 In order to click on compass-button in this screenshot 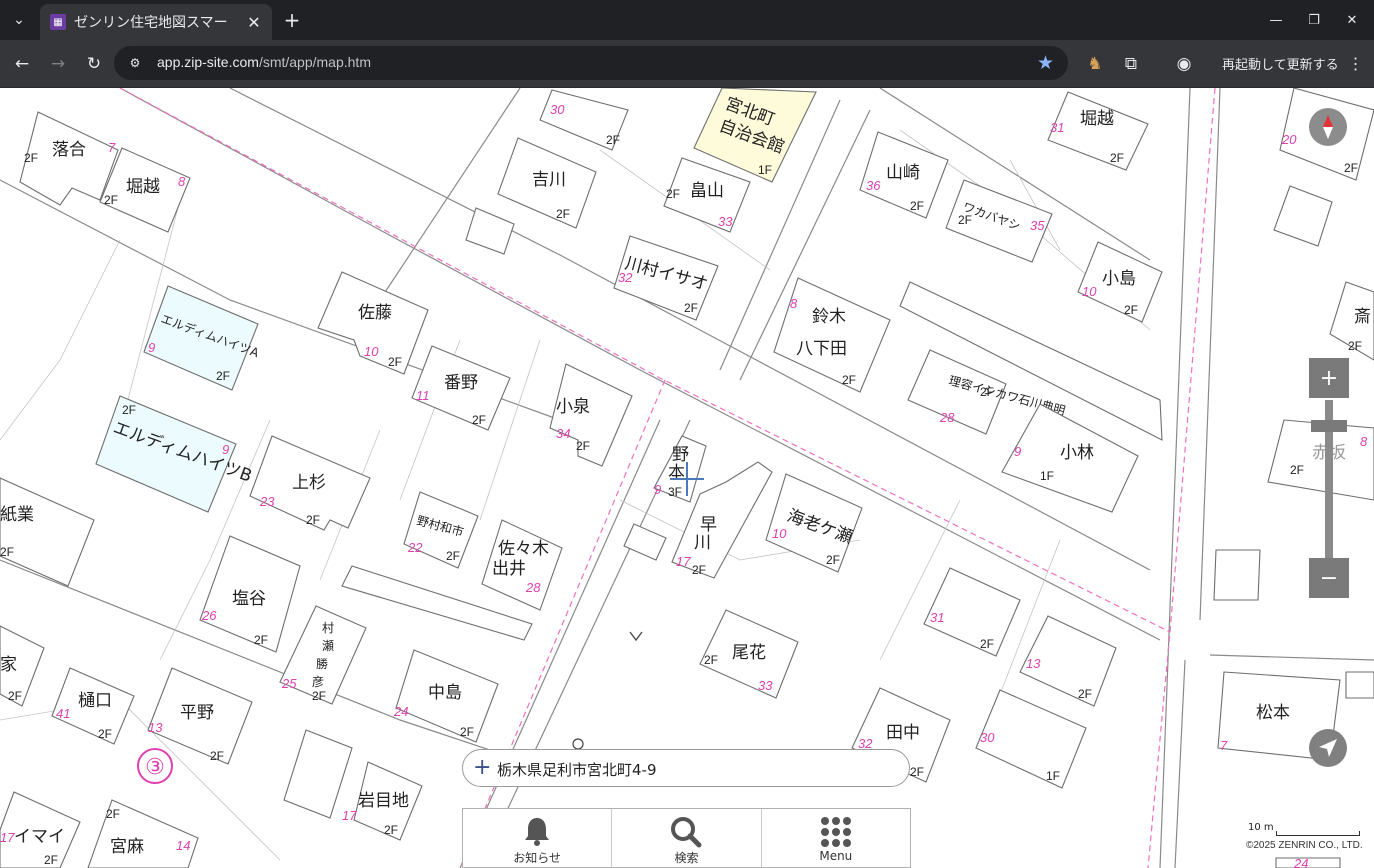, I will do `click(1328, 127)`.